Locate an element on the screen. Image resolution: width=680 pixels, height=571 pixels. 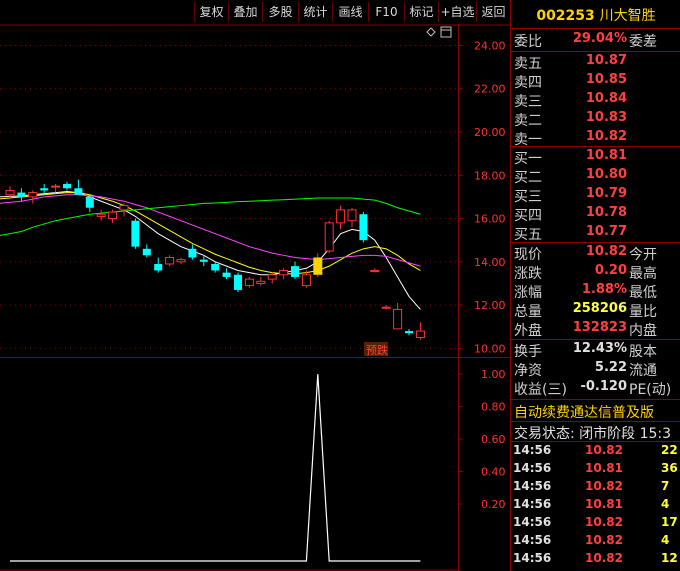
ask-row: 卖二 10.83 is located at coordinates (595, 119).